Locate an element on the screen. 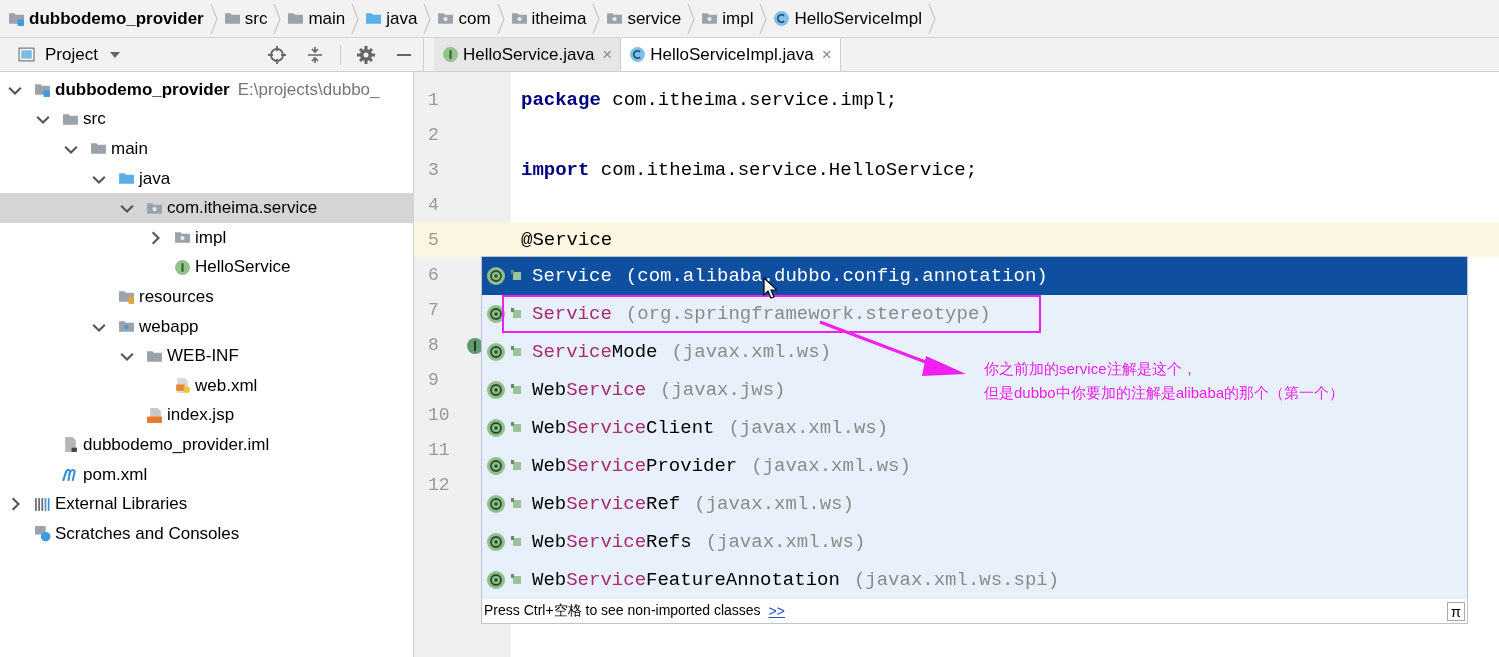  completion-item: WebServiceRef (javax.xml.ws) is located at coordinates (674, 504).